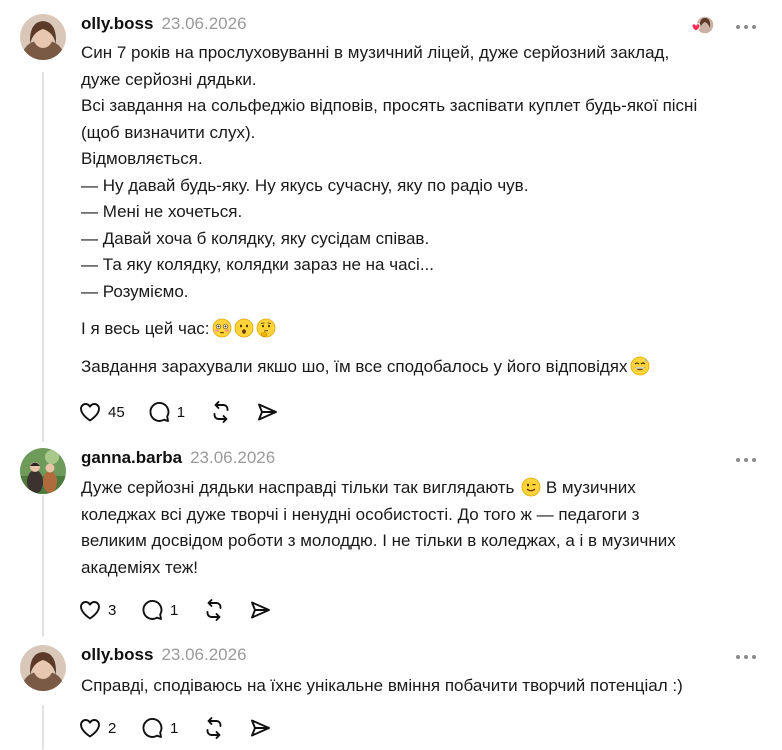 Image resolution: width=782 pixels, height=750 pixels. What do you see at coordinates (243, 328) in the screenshot?
I see `hushed-face-icon` at bounding box center [243, 328].